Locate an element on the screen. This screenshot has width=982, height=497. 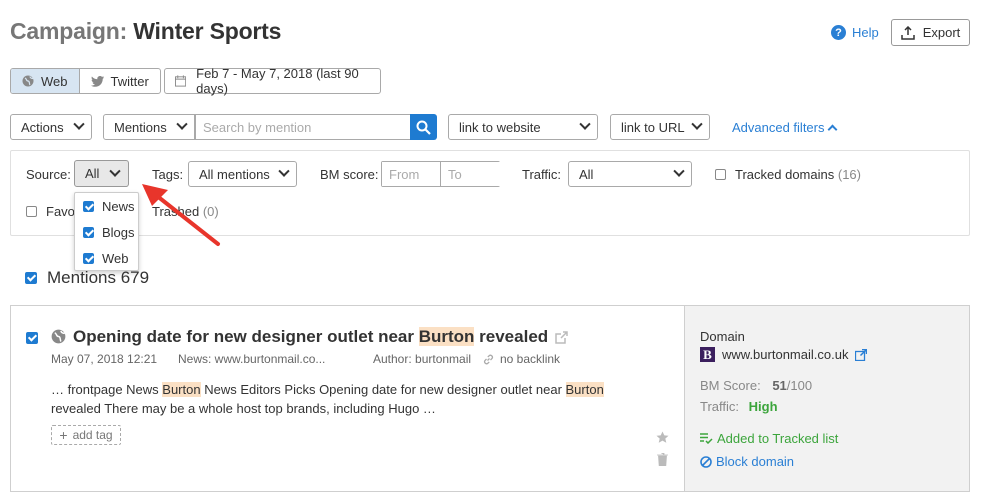
traffic-value: All is located at coordinates (586, 174).